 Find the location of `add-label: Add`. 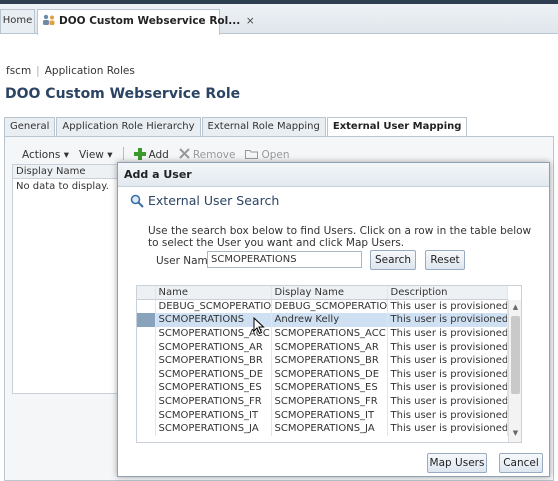

add-label: Add is located at coordinates (158, 155).